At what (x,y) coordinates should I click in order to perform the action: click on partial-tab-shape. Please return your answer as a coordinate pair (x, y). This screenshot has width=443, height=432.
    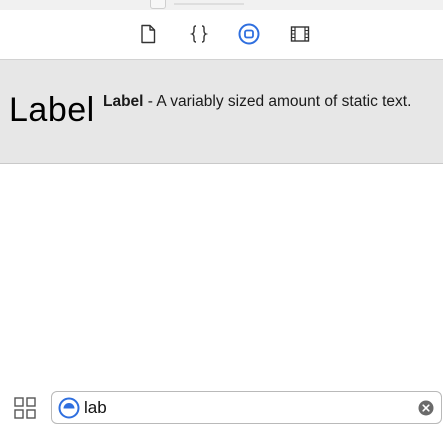
    Looking at the image, I should click on (158, 4).